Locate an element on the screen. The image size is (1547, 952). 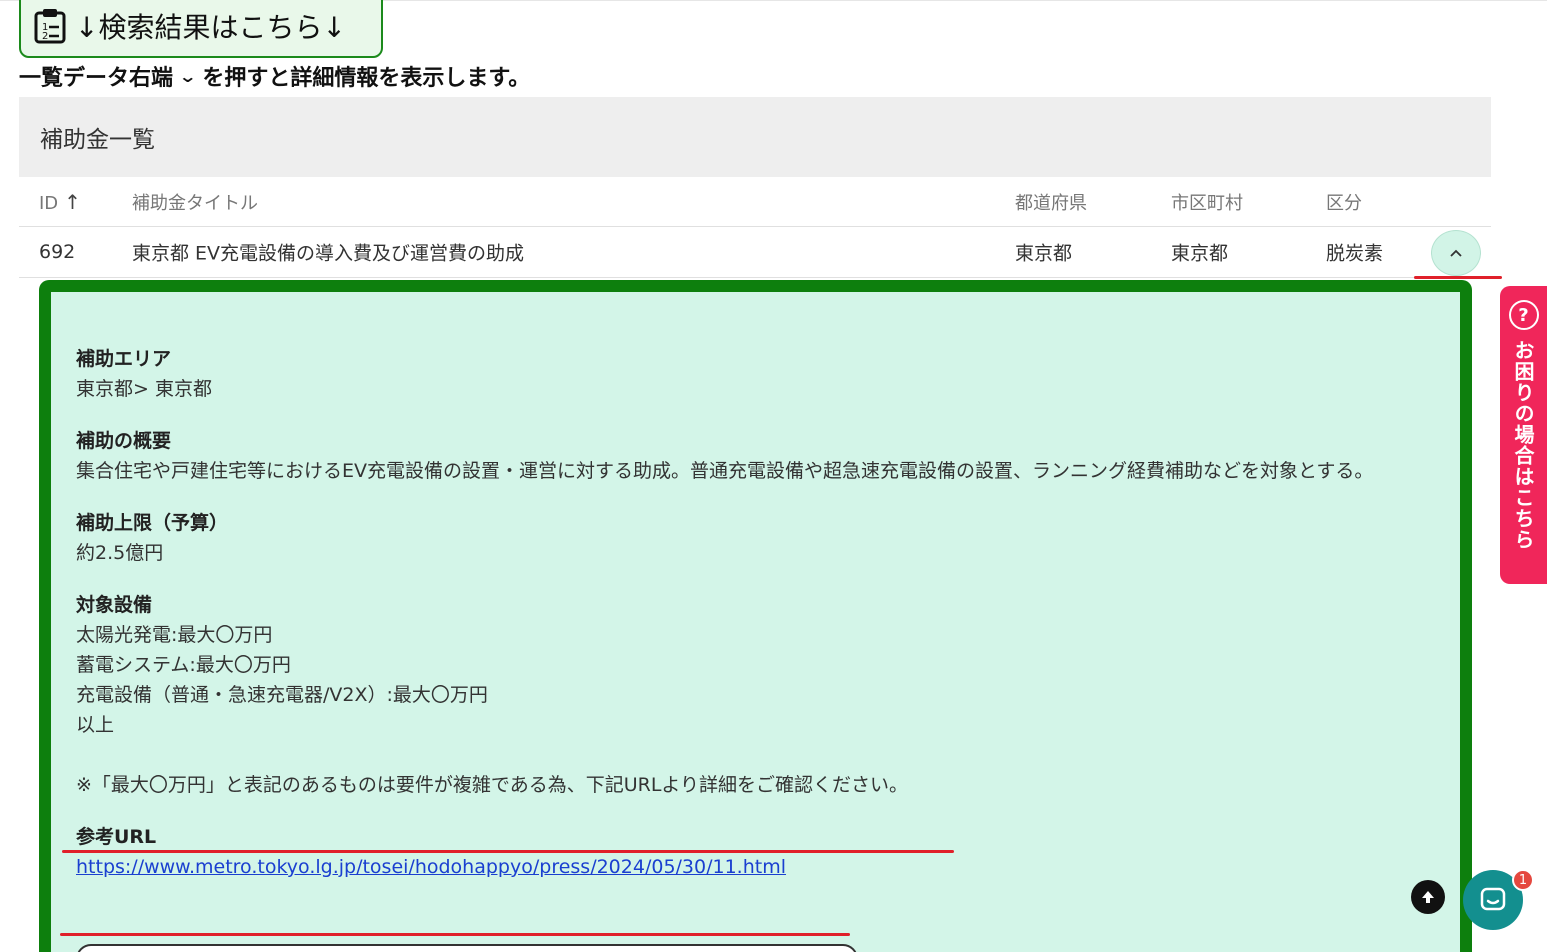
column-header-category: 区分 is located at coordinates (1344, 202).